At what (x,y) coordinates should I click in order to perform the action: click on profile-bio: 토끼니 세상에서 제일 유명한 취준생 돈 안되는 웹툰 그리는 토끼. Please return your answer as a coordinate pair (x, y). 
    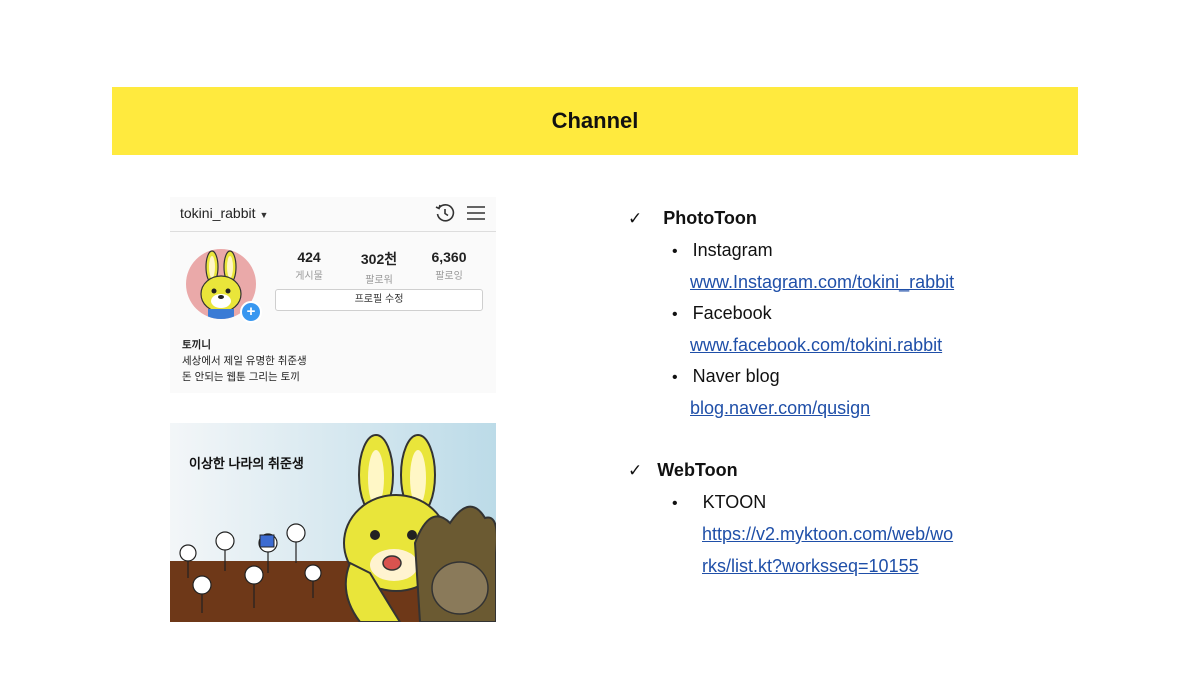
    Looking at the image, I should click on (244, 361).